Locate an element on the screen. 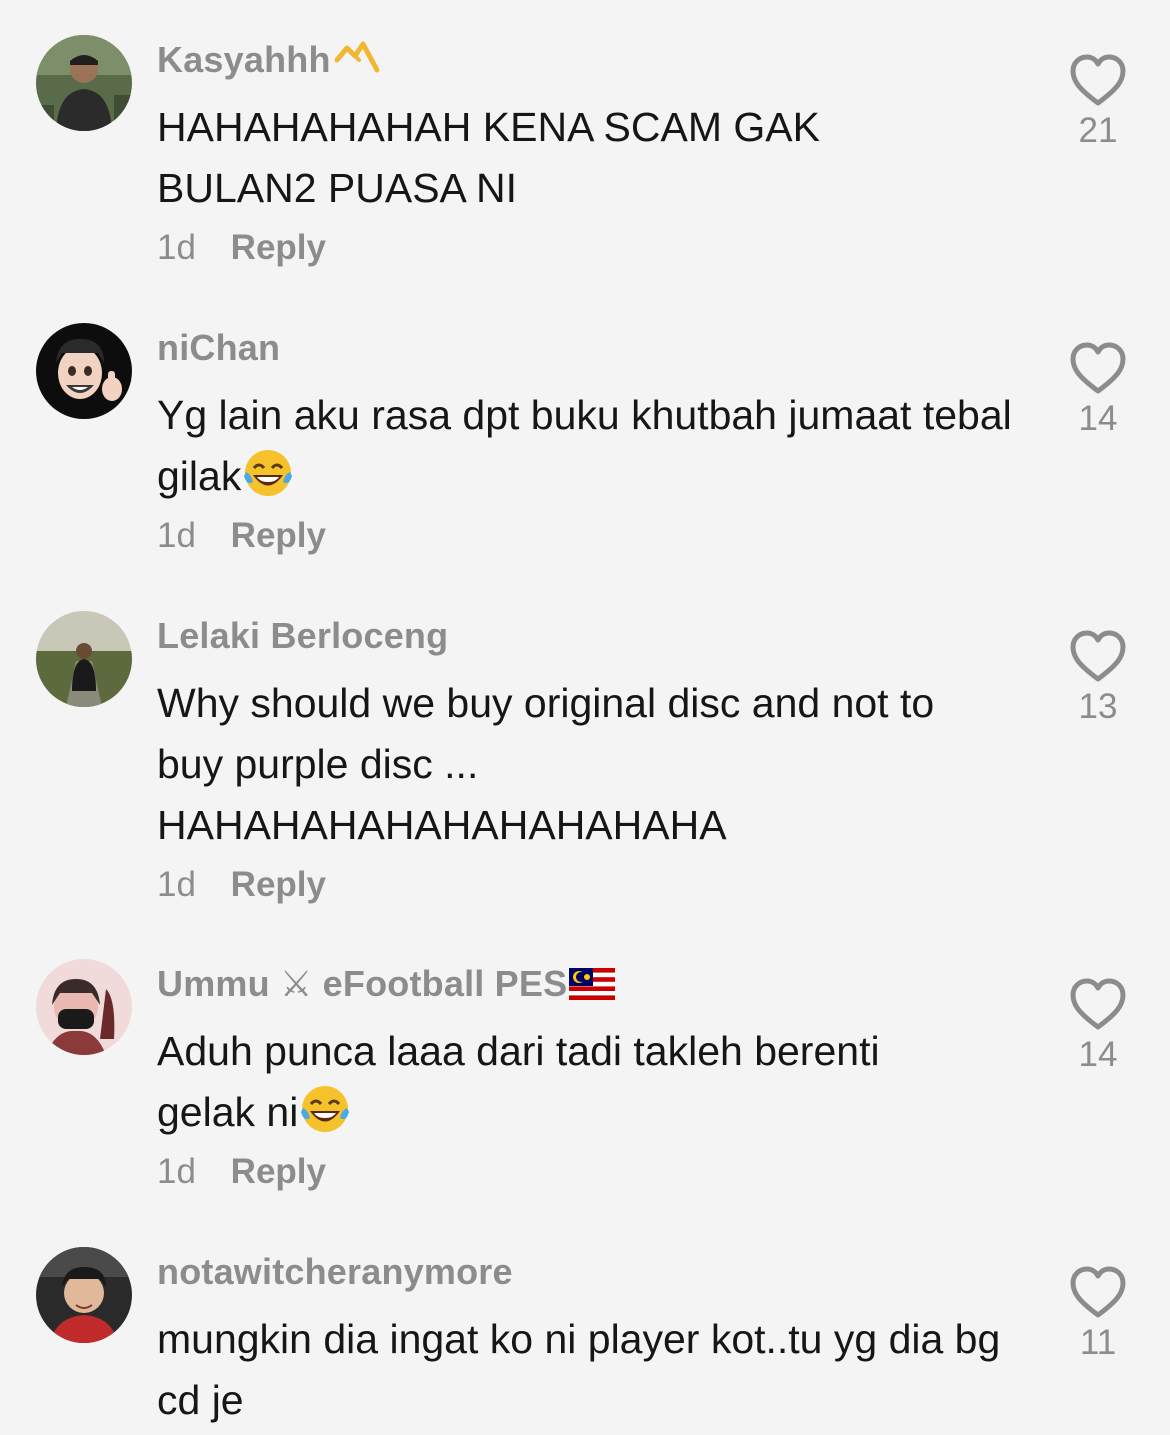 This screenshot has width=1170, height=1435. like-count: 13 is located at coordinates (1098, 706).